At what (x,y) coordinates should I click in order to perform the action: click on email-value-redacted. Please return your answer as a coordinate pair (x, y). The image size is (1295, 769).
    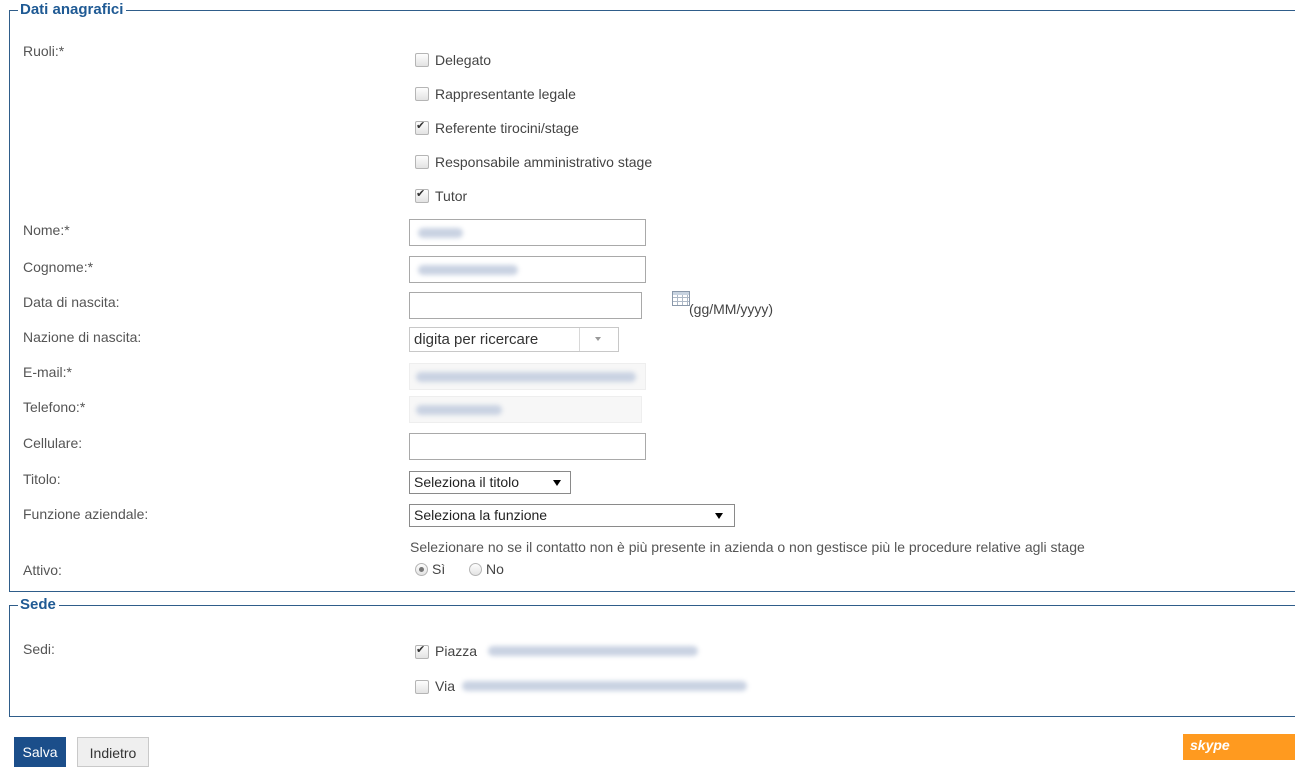
    Looking at the image, I should click on (526, 377).